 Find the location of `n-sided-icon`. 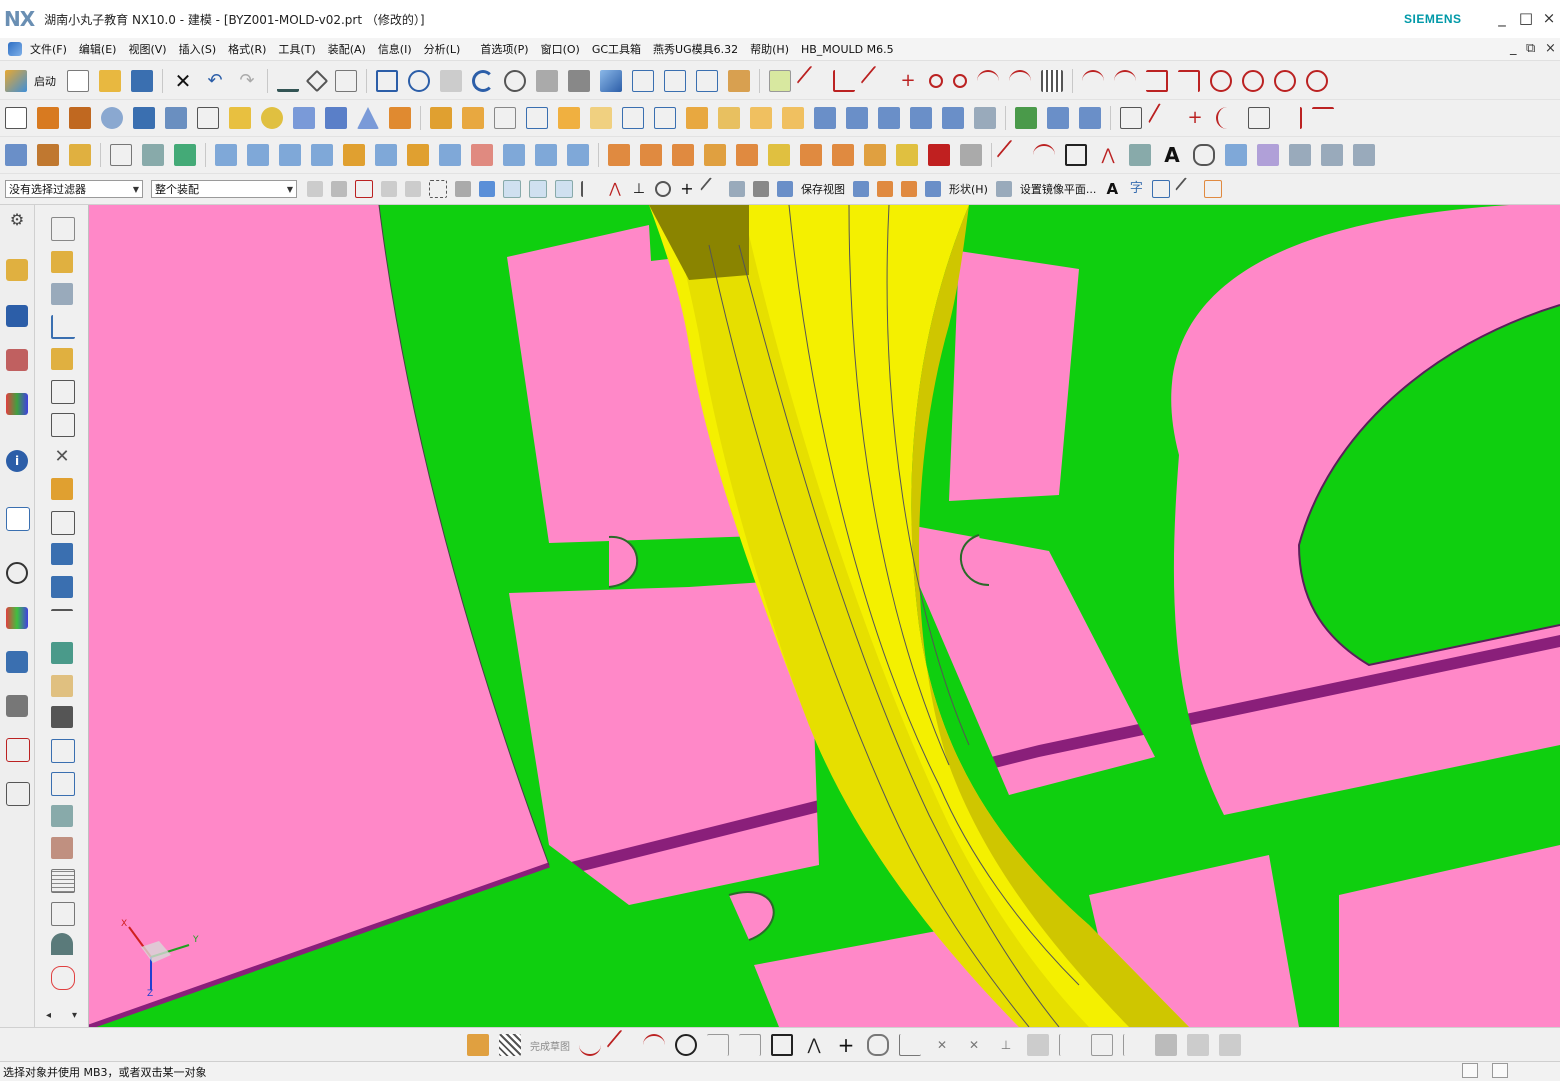

n-sided-icon is located at coordinates (386, 155).